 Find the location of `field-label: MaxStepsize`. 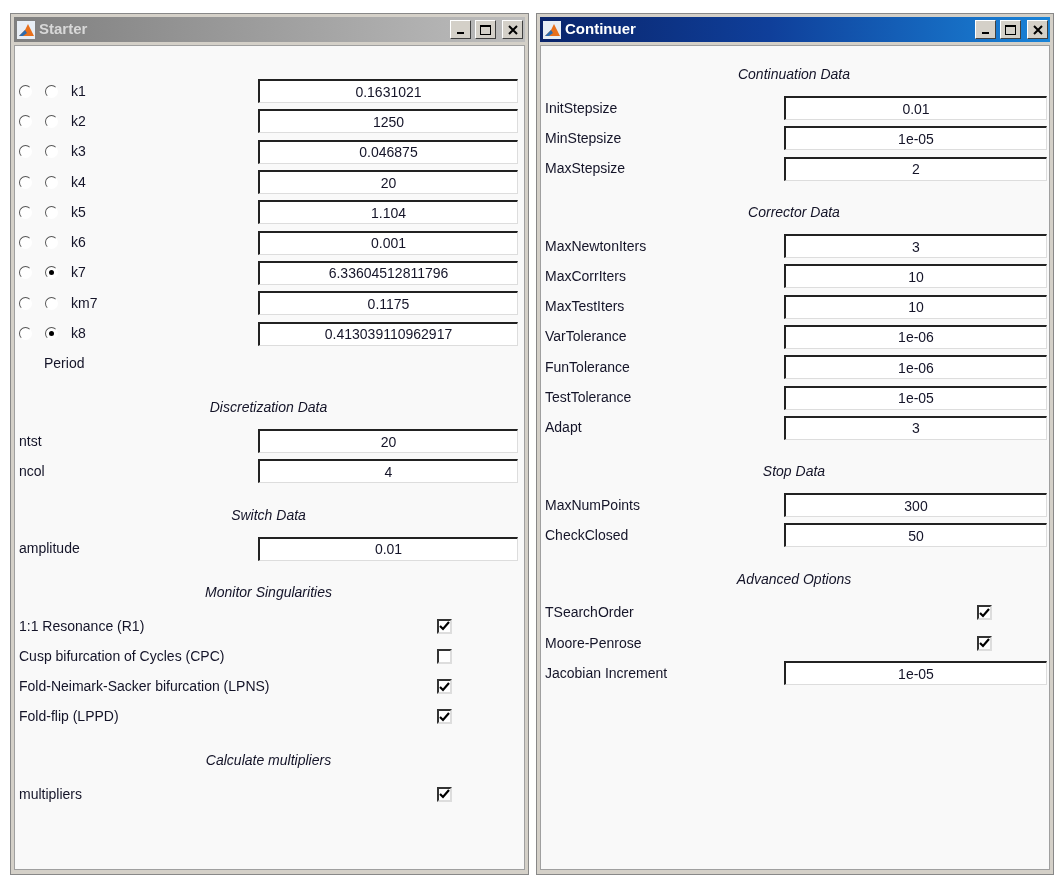

field-label: MaxStepsize is located at coordinates (585, 168).